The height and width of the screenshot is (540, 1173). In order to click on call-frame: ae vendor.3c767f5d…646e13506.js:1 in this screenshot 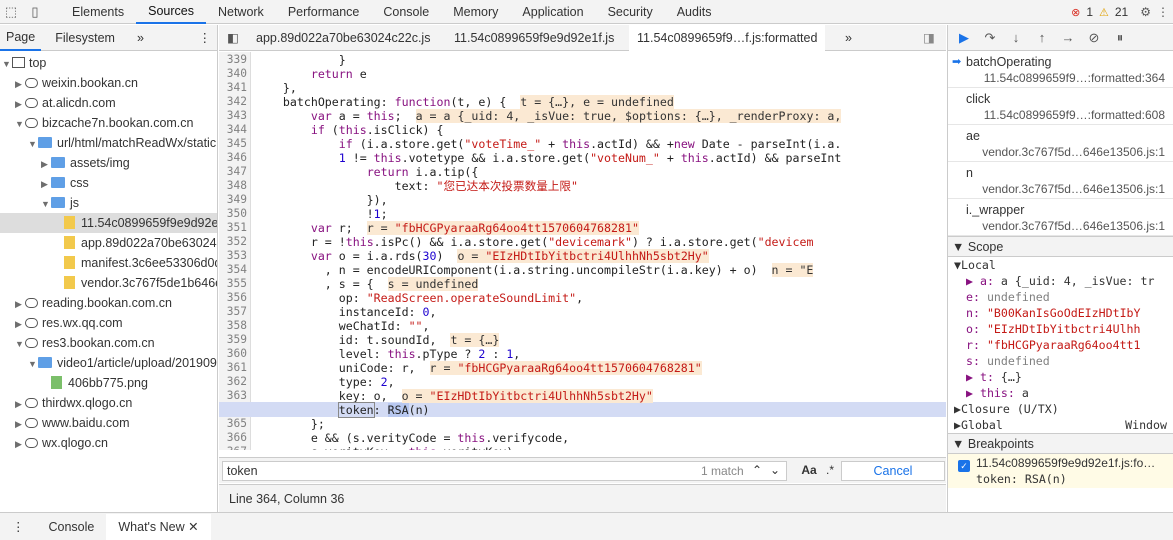, I will do `click(1060, 143)`.